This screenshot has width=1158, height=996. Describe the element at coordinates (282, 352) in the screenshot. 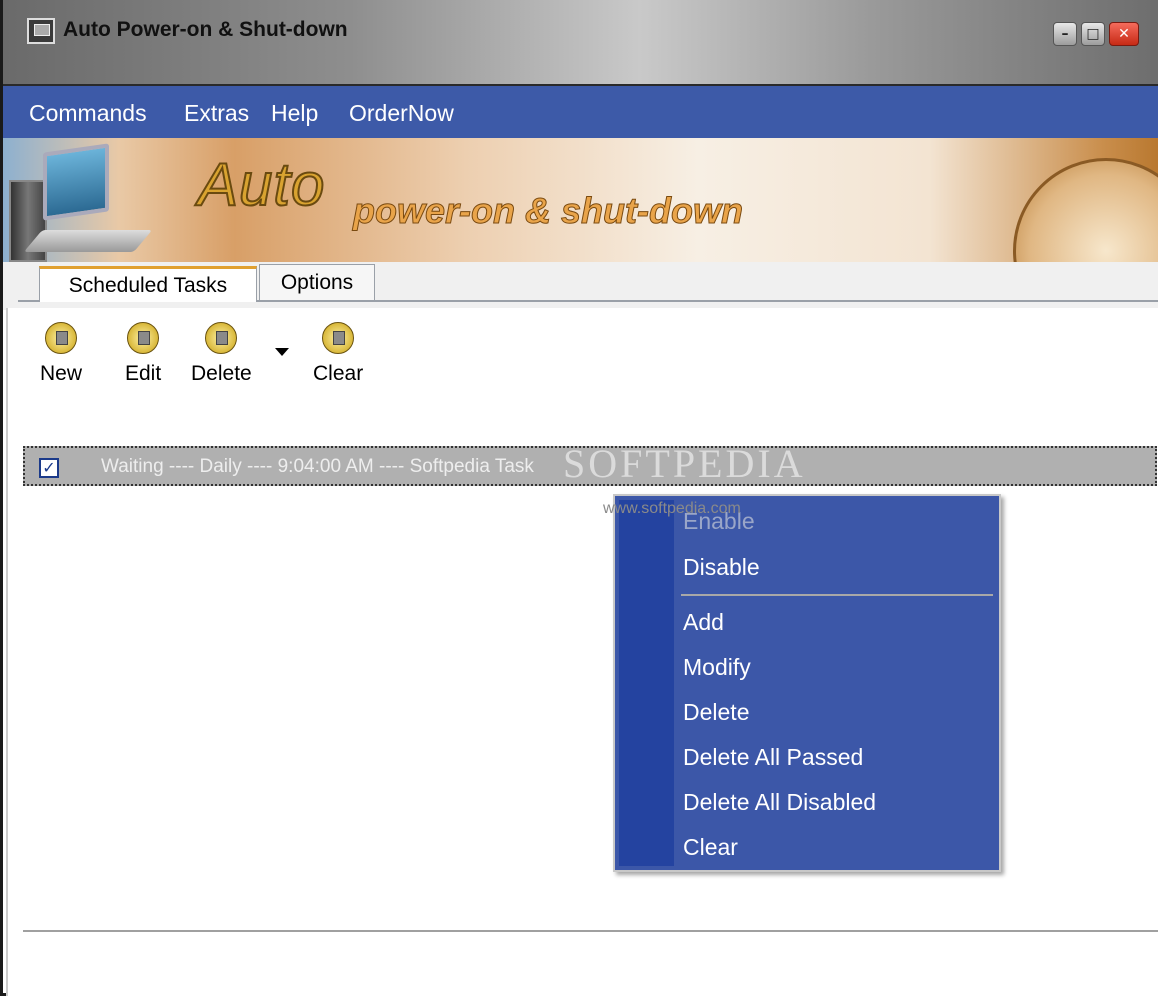

I see `delete-dropdown-arrow-icon` at that location.